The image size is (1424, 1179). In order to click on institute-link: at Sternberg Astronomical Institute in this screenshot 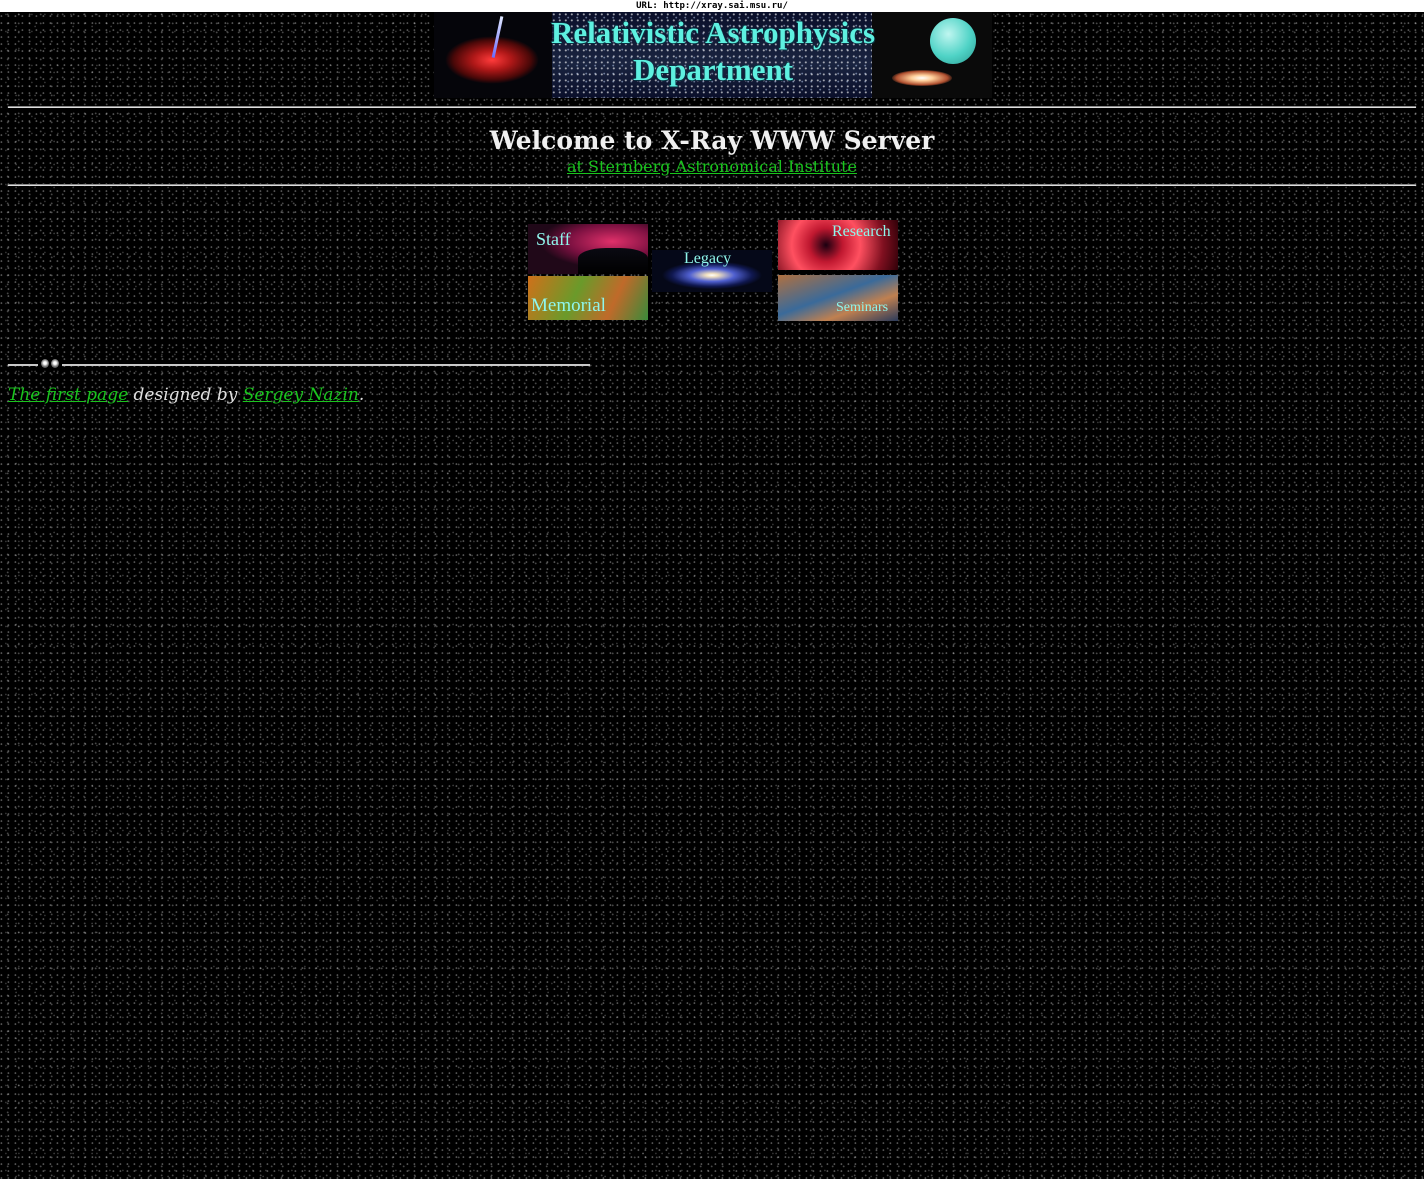, I will do `click(712, 166)`.